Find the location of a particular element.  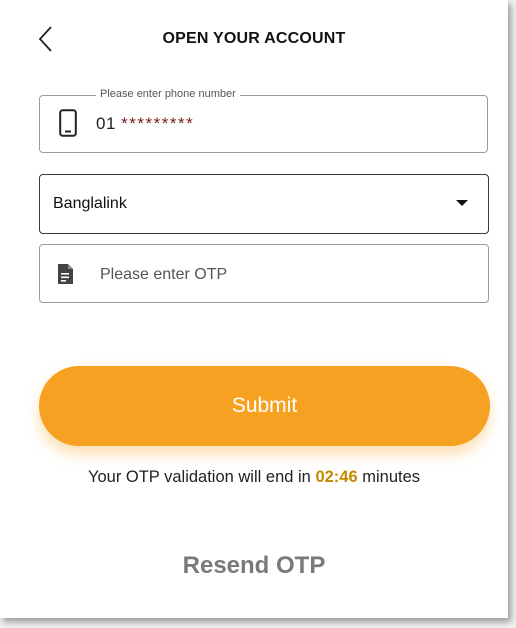

smartphone-icon is located at coordinates (68, 123).